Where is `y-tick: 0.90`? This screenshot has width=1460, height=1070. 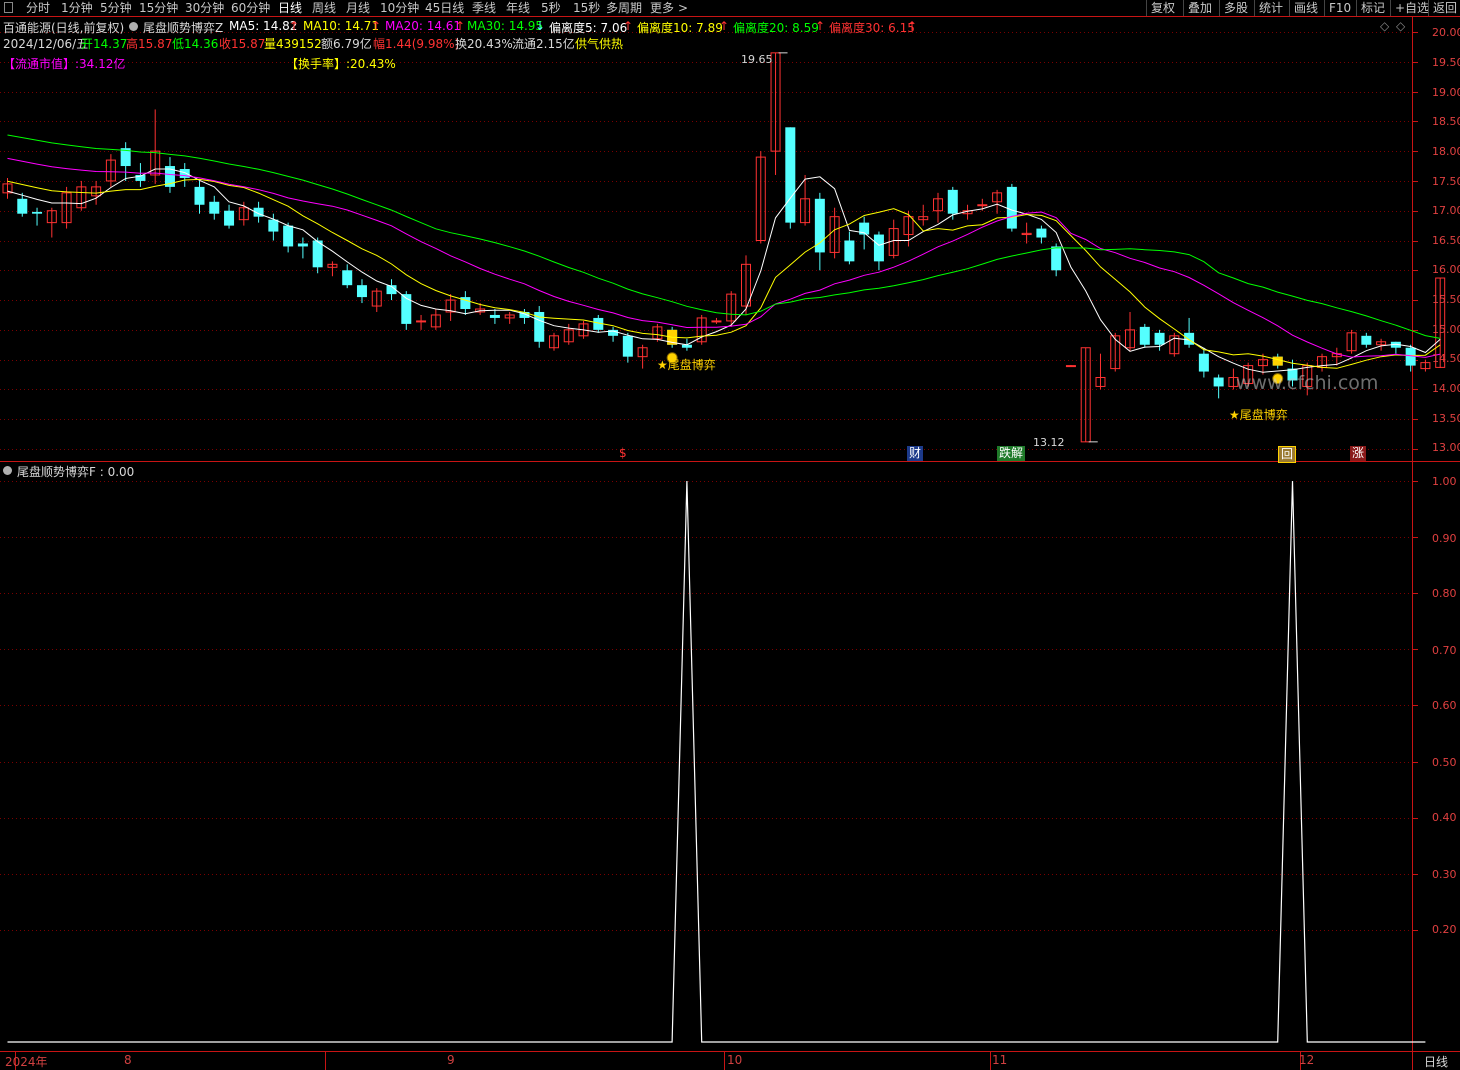 y-tick: 0.90 is located at coordinates (1444, 538).